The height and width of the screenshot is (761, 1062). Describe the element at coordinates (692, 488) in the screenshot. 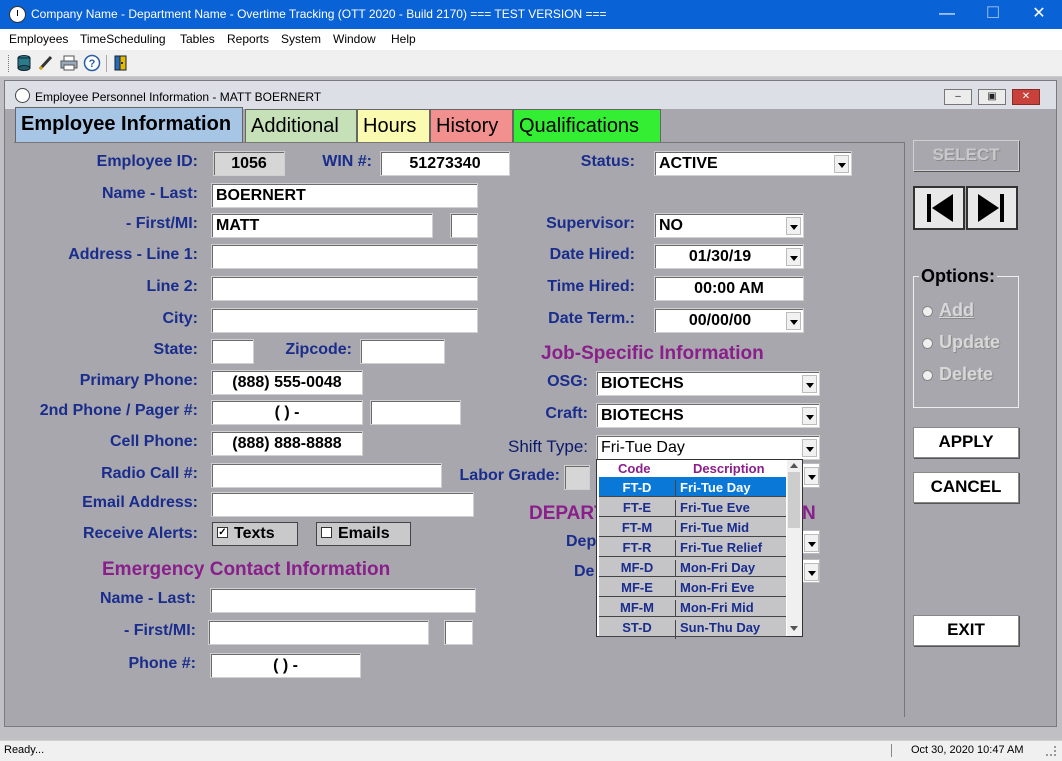

I see `dropdown-row: FT-D Fri-Tue Day` at that location.